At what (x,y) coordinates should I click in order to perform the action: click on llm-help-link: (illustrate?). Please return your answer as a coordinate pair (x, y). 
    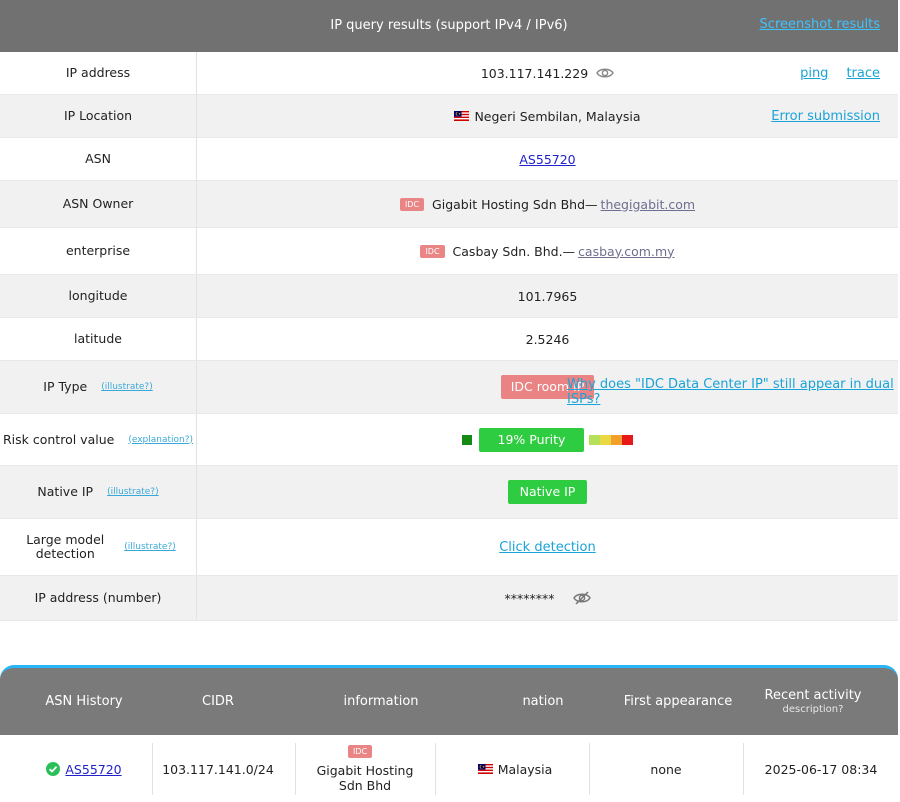
    Looking at the image, I should click on (150, 547).